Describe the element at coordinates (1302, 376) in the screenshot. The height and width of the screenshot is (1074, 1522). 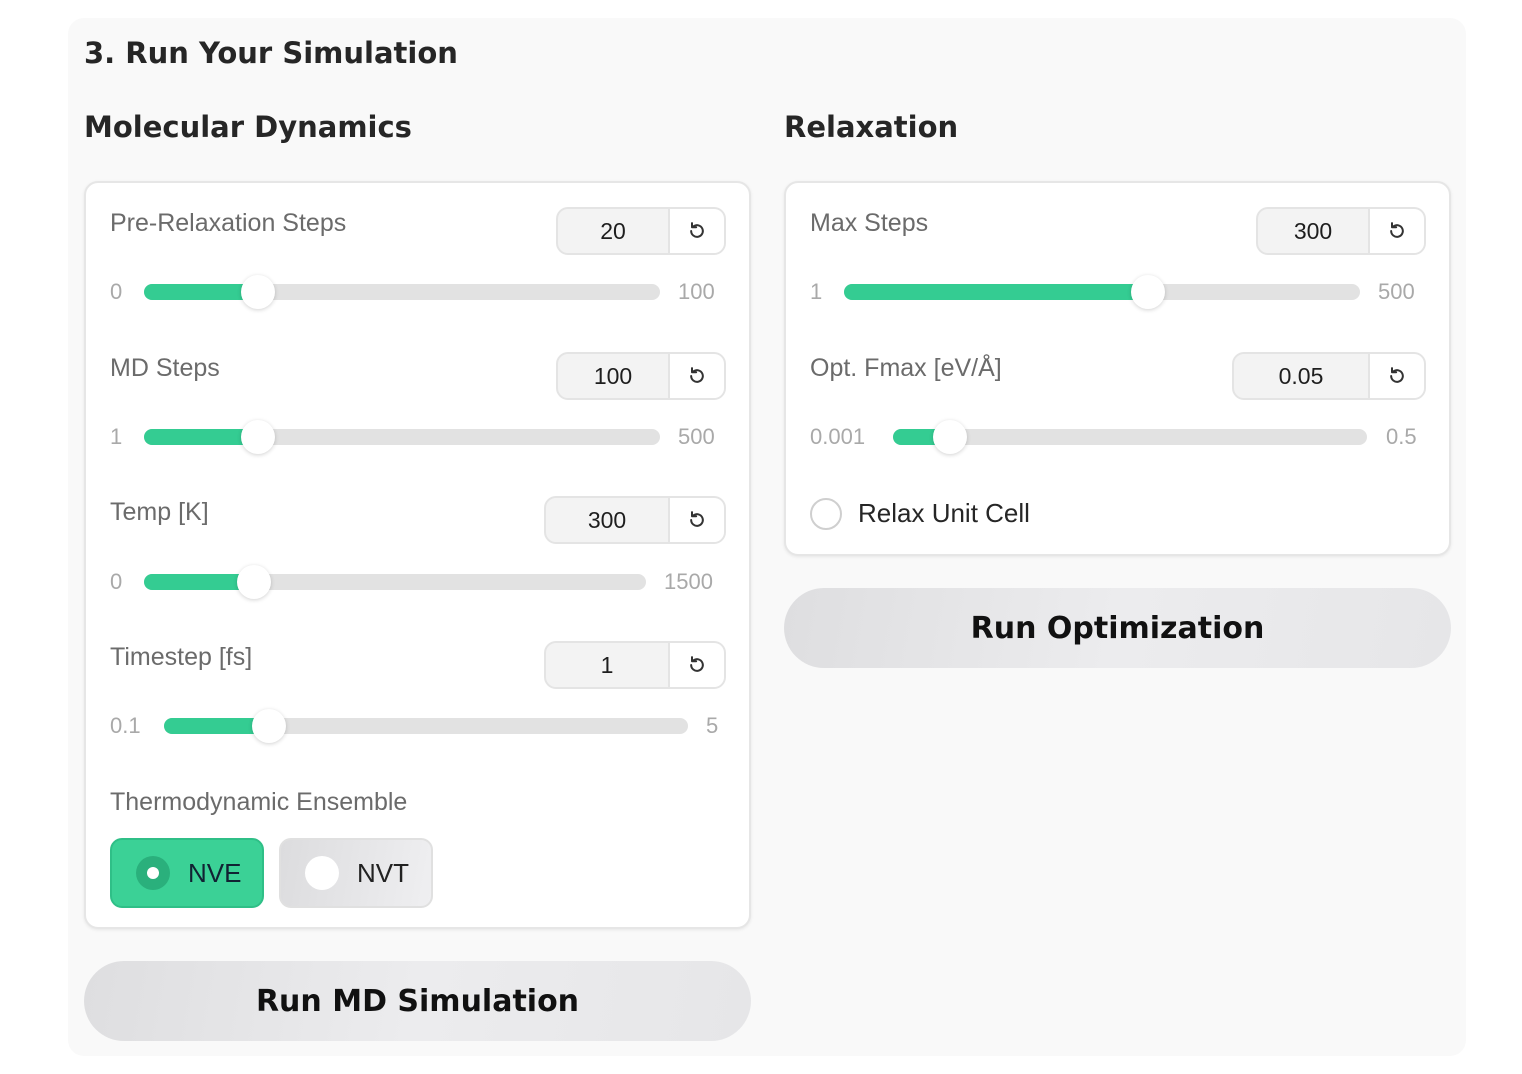
I see `fmax-value: 0.05` at that location.